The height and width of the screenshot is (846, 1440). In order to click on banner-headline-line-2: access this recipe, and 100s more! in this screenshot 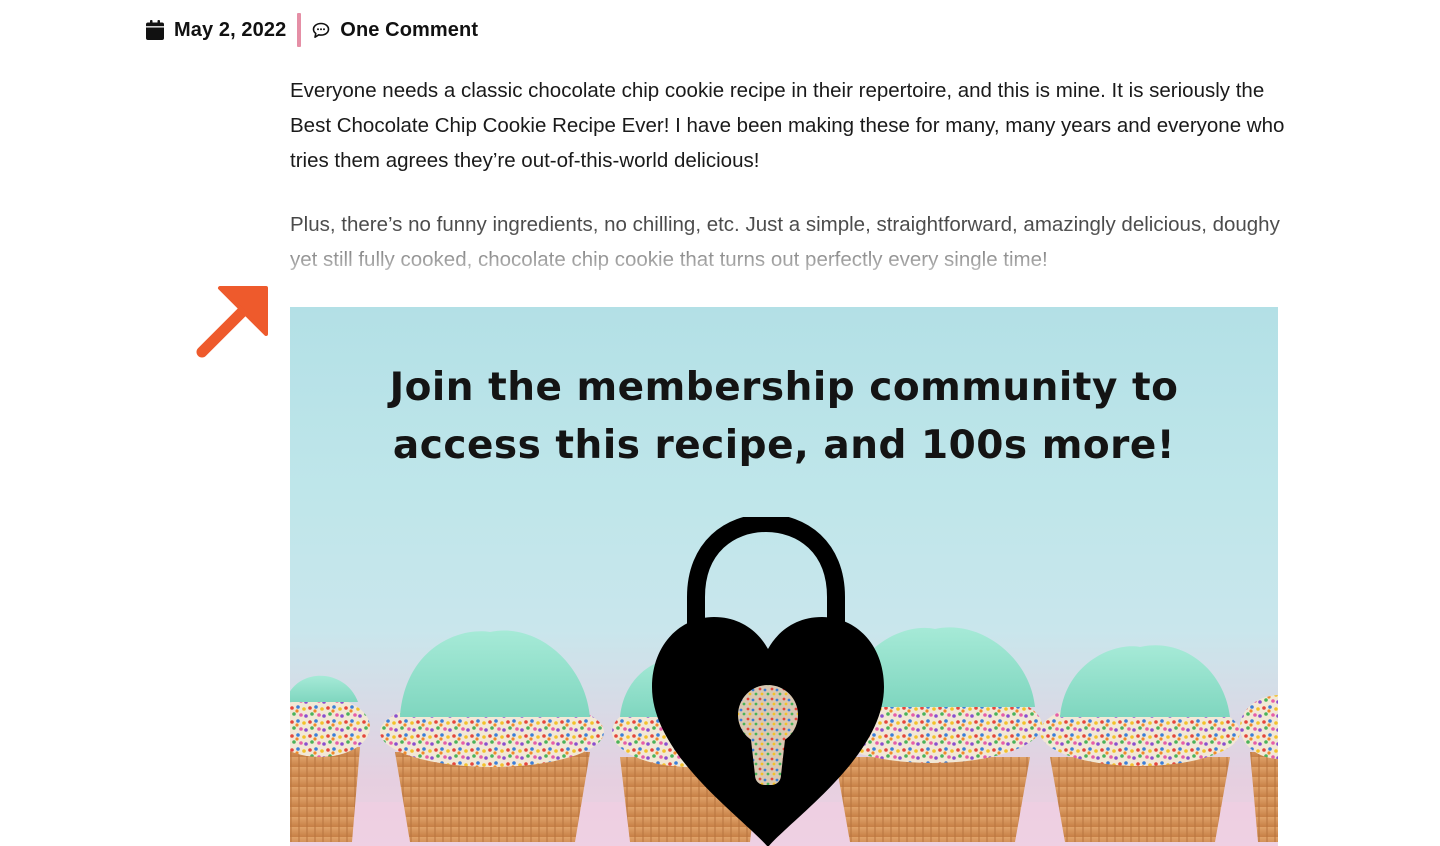, I will do `click(784, 445)`.